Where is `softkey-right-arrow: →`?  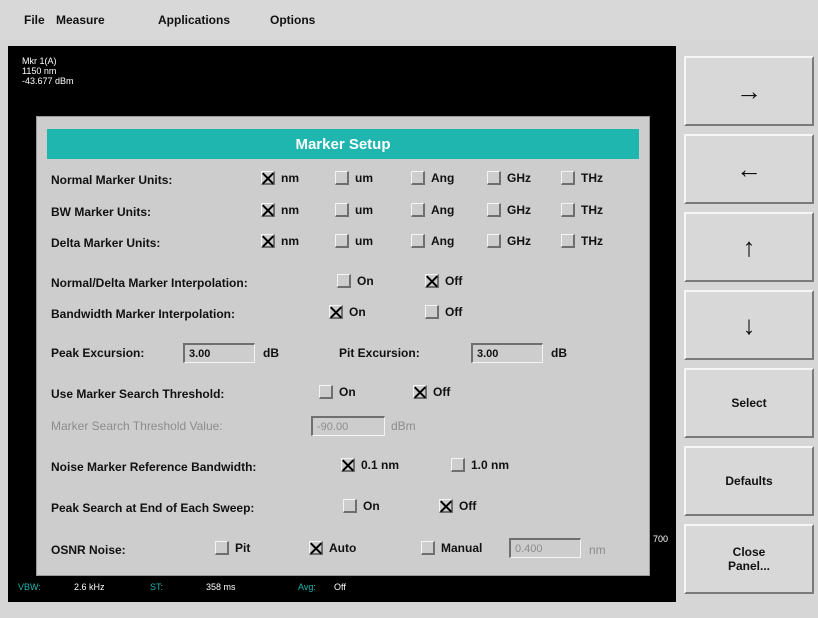
softkey-right-arrow: → is located at coordinates (749, 91).